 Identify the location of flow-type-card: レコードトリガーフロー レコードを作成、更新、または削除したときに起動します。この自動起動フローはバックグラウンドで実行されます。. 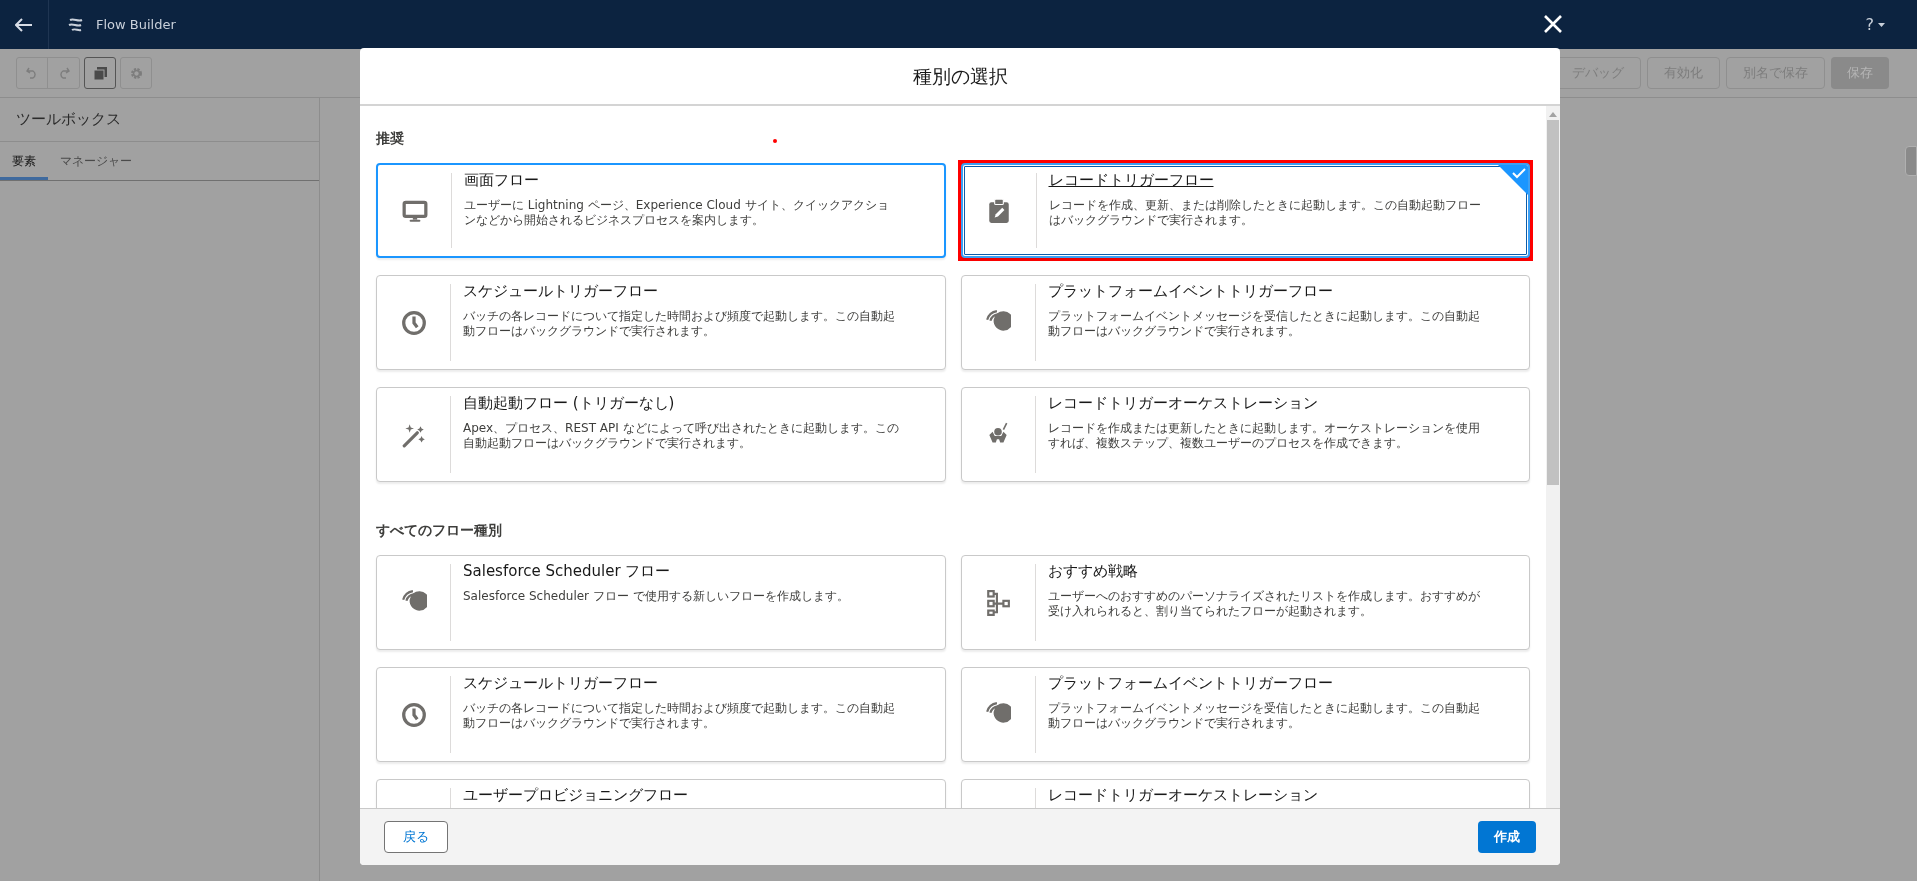
(1245, 210).